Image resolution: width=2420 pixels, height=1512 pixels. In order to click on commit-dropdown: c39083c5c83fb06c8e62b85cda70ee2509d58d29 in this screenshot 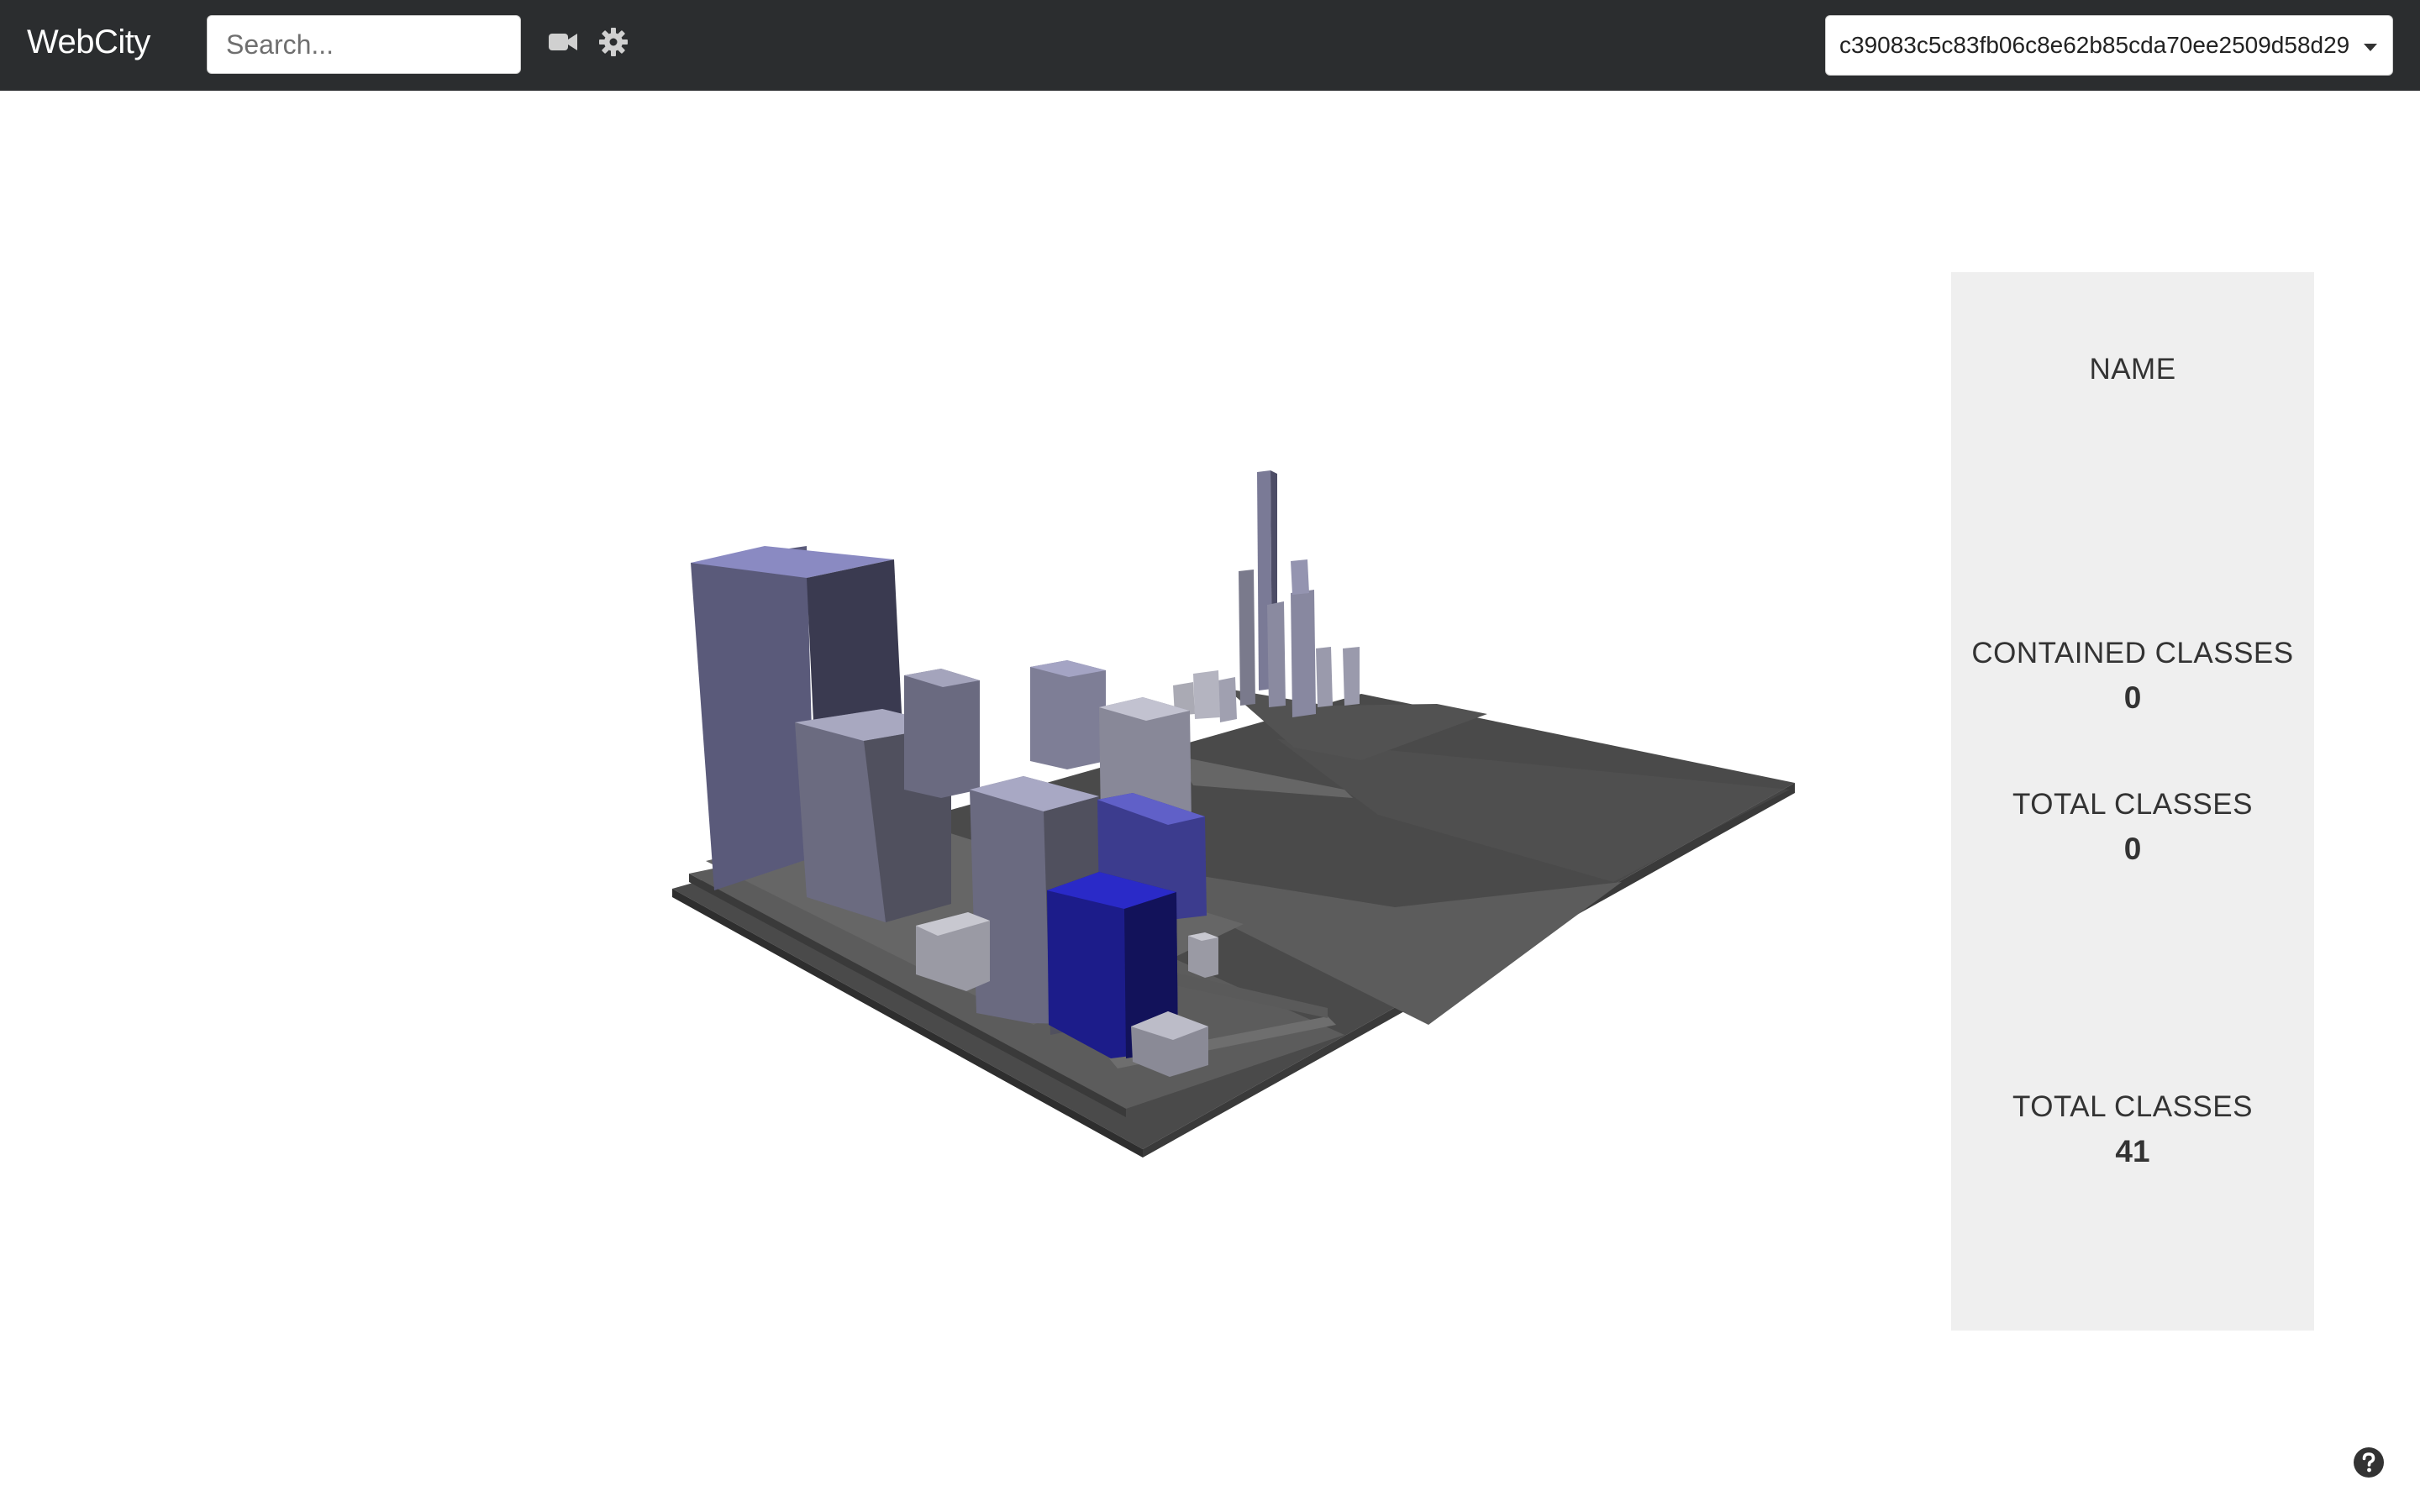, I will do `click(2109, 45)`.